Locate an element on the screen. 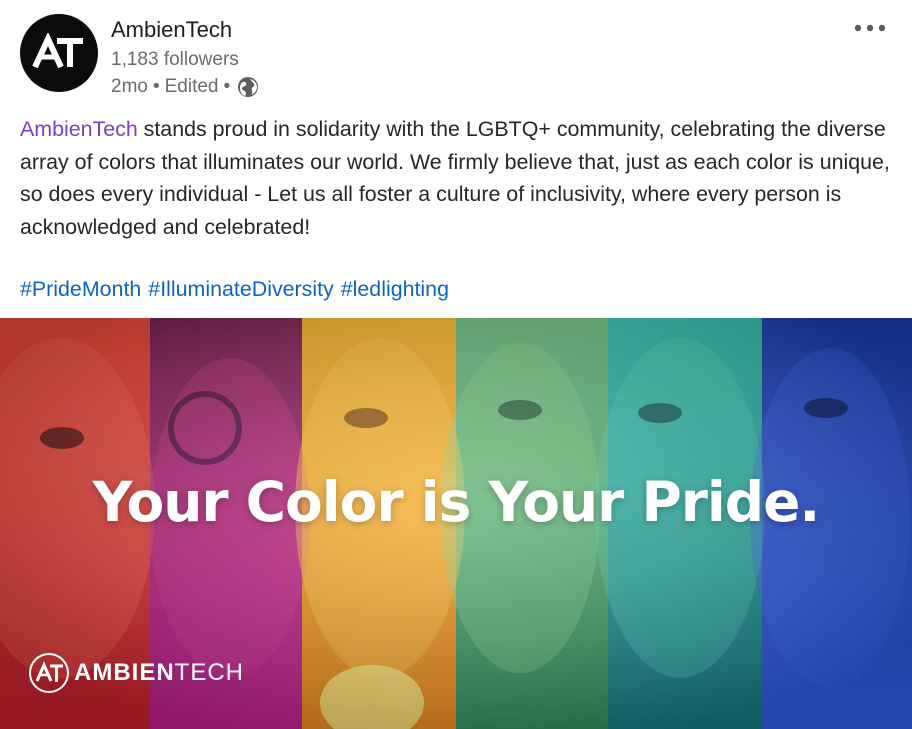 Image resolution: width=912 pixels, height=729 pixels. image-brand-text: AMBIENTECH is located at coordinates (159, 673).